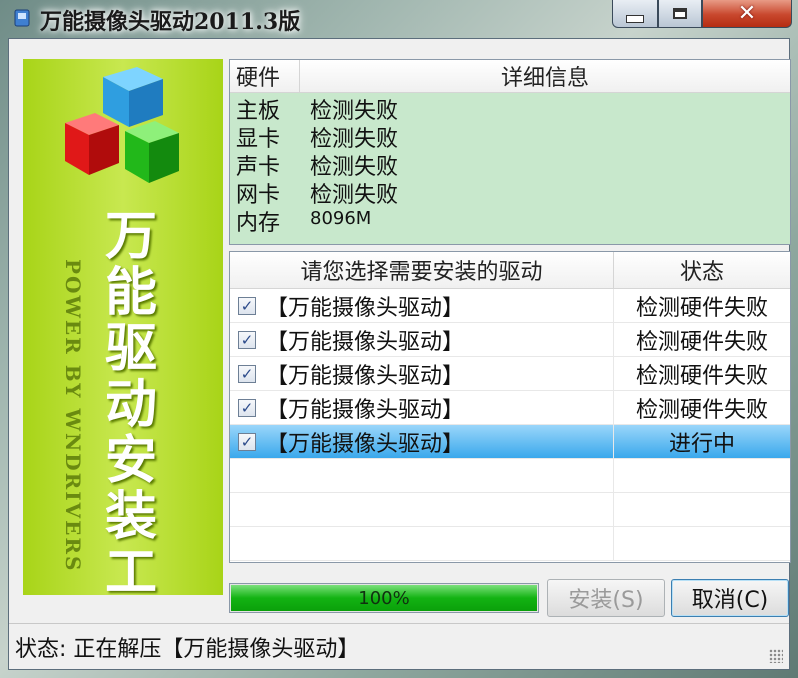  Describe the element at coordinates (258, 195) in the screenshot. I see `hardware-name: 网卡` at that location.